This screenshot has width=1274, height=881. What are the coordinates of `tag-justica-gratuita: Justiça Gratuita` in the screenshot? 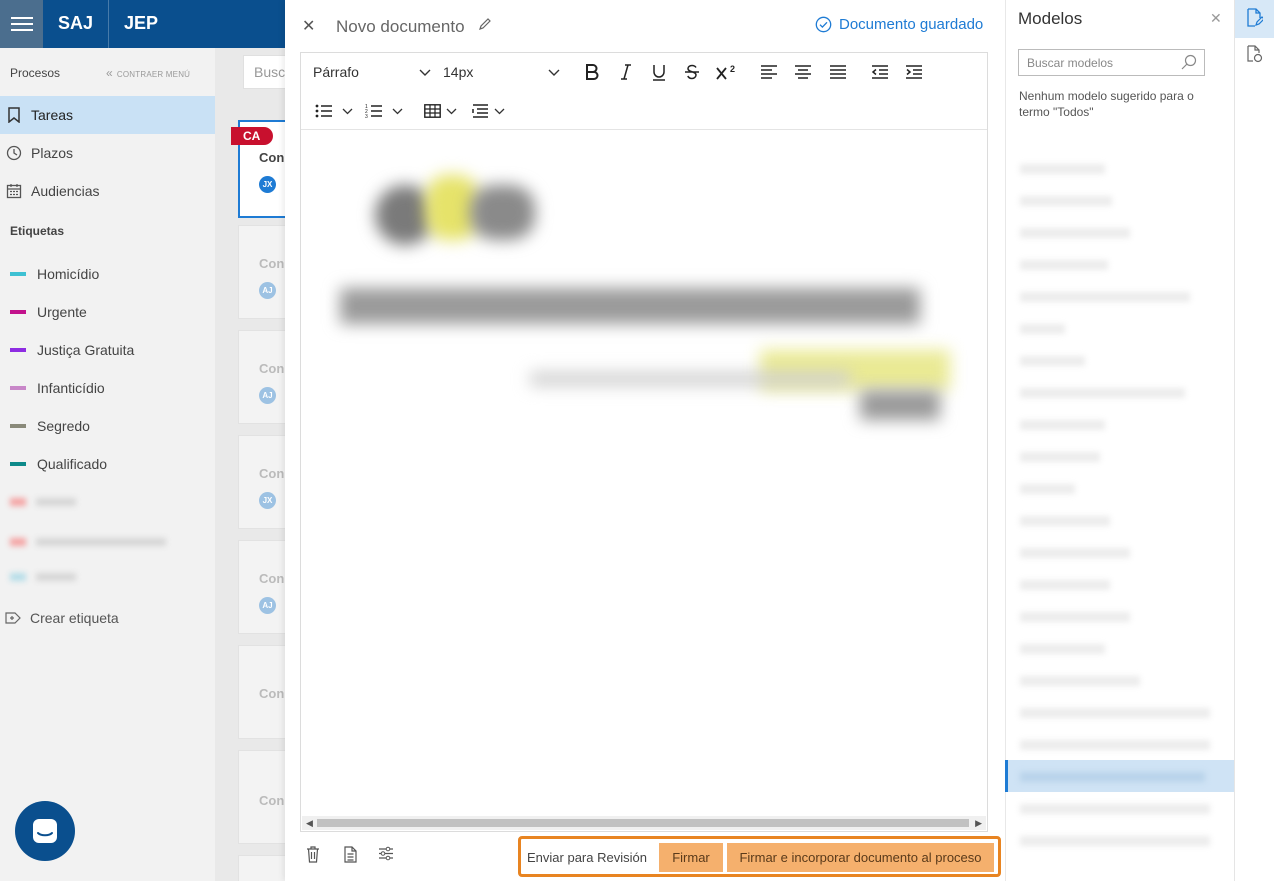 It's located at (72, 350).